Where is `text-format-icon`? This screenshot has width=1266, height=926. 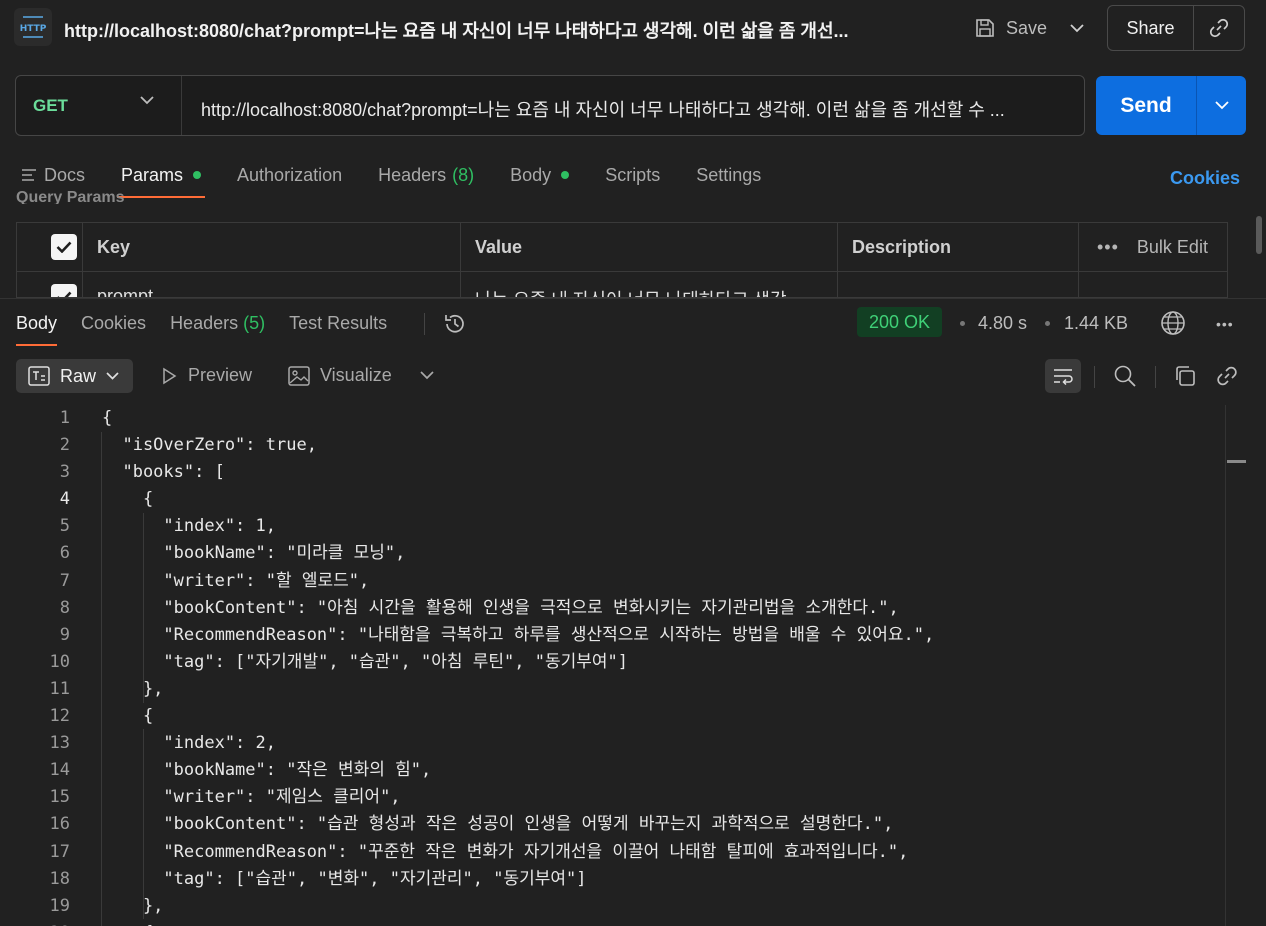
text-format-icon is located at coordinates (39, 376).